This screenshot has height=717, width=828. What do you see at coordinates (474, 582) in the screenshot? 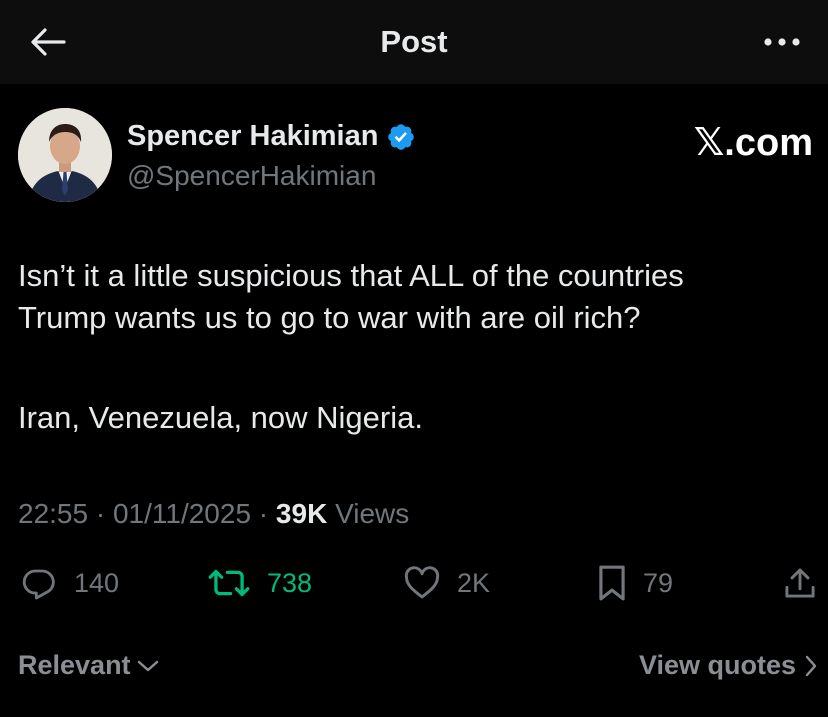
I see `like-count: 2K` at bounding box center [474, 582].